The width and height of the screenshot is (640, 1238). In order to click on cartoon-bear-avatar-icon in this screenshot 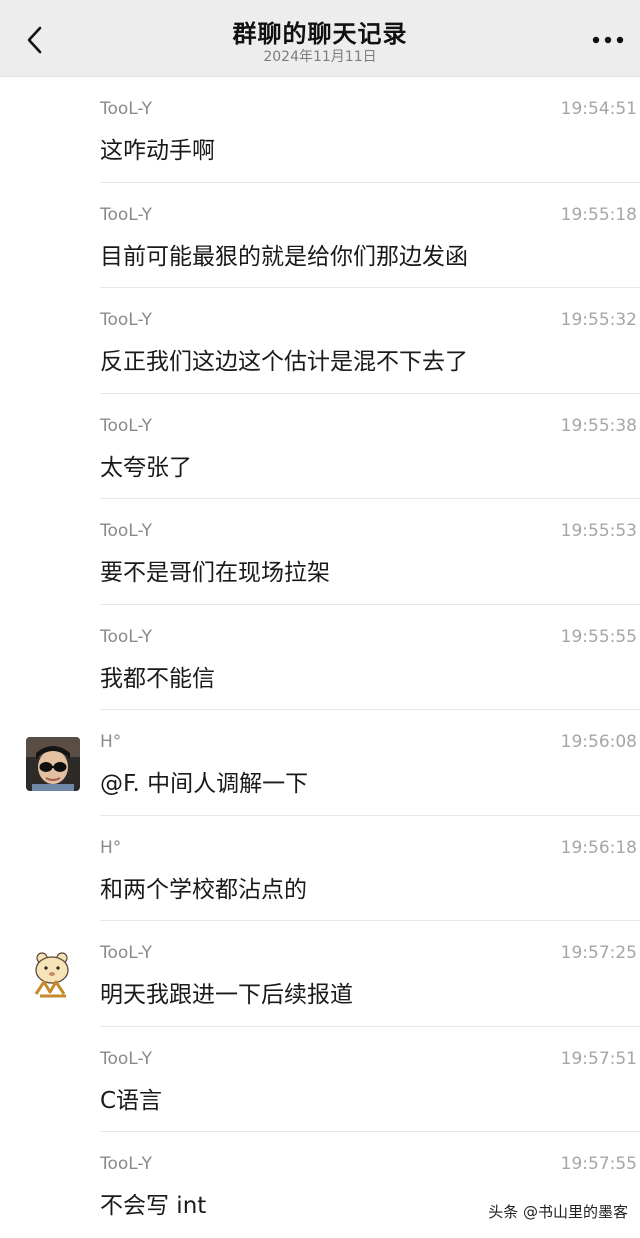, I will do `click(53, 975)`.